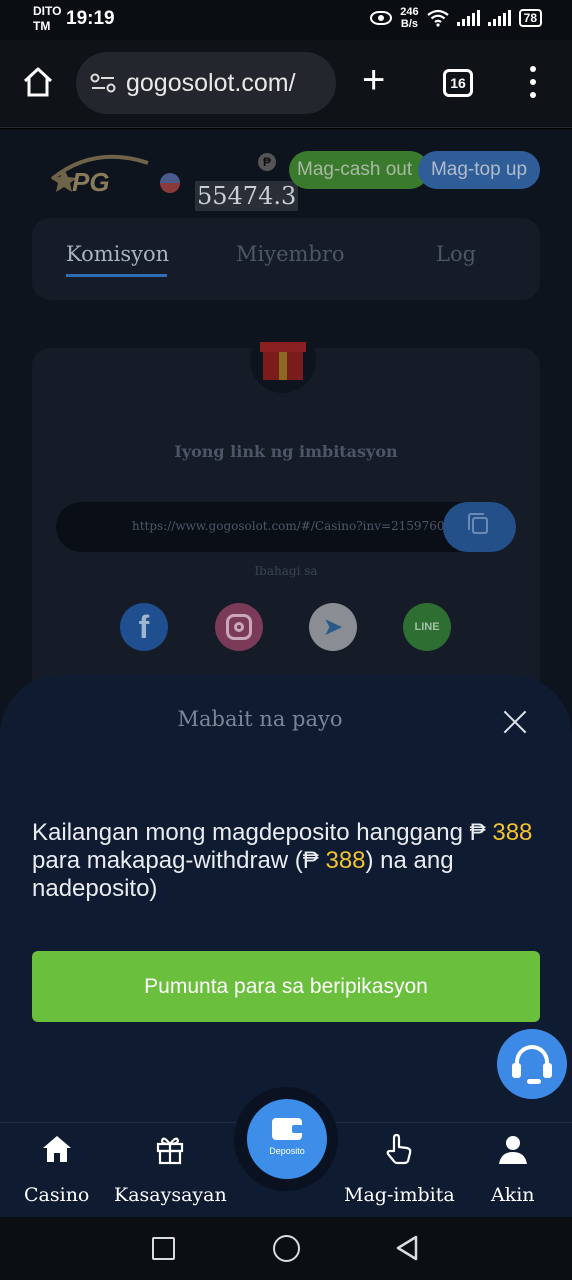  I want to click on wifi-icon, so click(437, 18).